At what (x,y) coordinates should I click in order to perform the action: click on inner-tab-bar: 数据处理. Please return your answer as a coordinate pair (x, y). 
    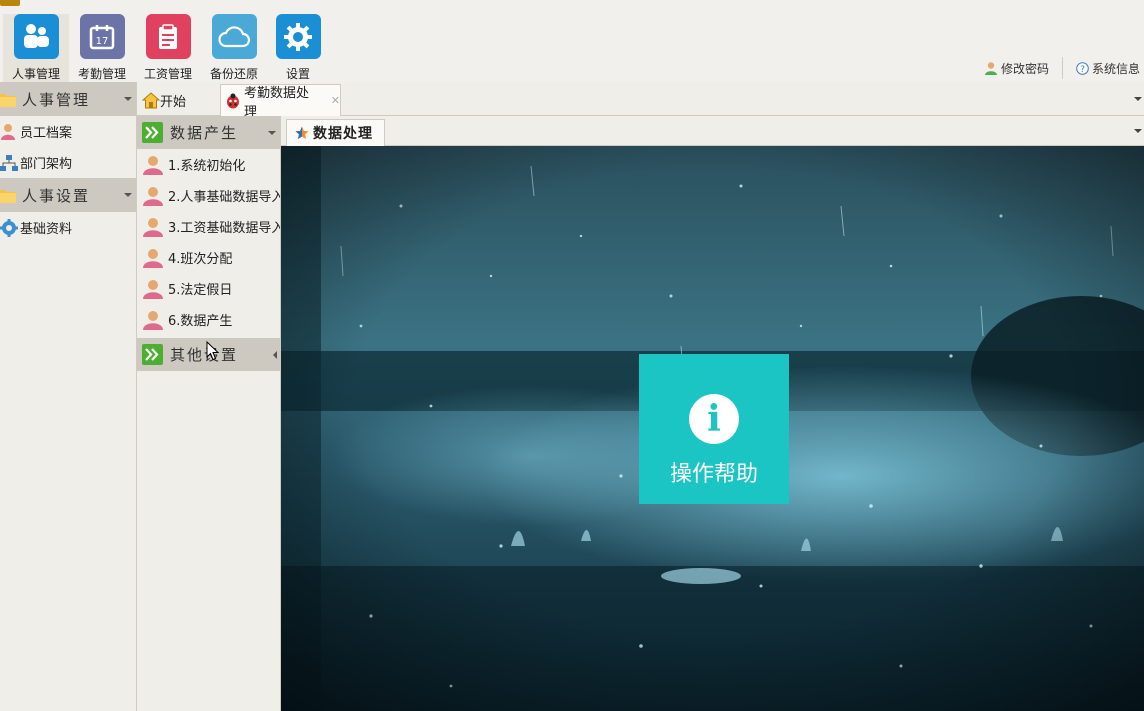
    Looking at the image, I should click on (712, 131).